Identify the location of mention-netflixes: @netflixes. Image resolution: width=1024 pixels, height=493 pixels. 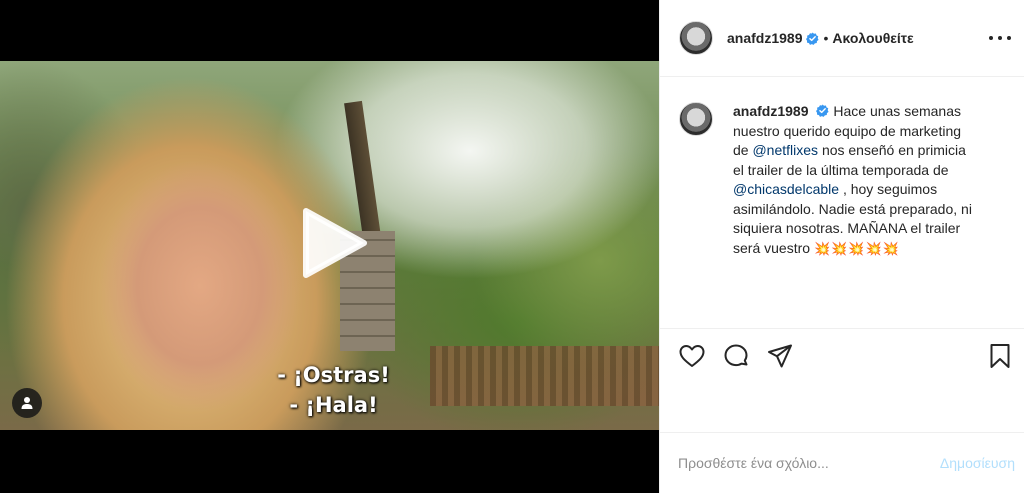
(785, 150).